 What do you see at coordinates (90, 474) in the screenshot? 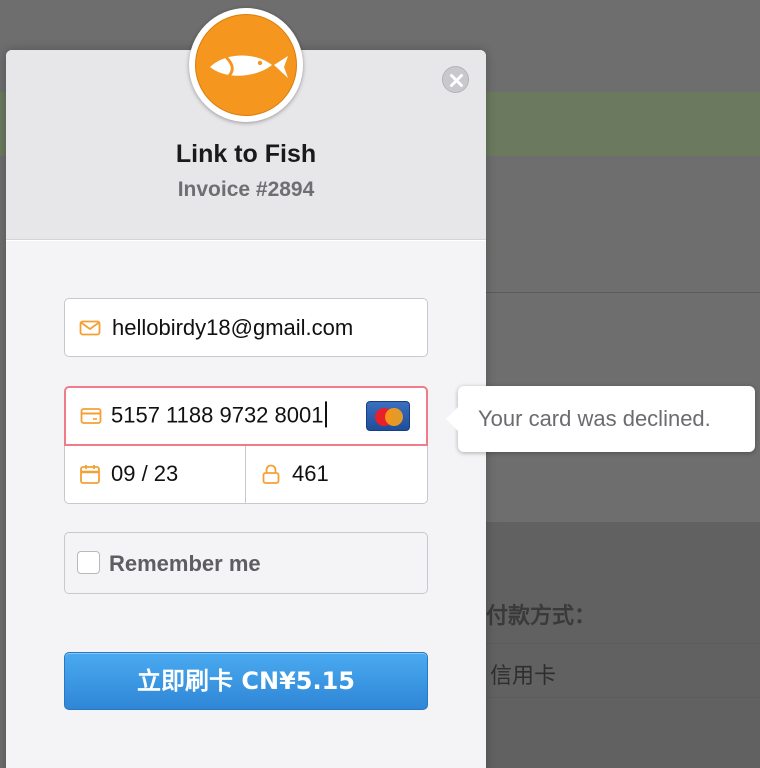
I see `calendar-icon` at bounding box center [90, 474].